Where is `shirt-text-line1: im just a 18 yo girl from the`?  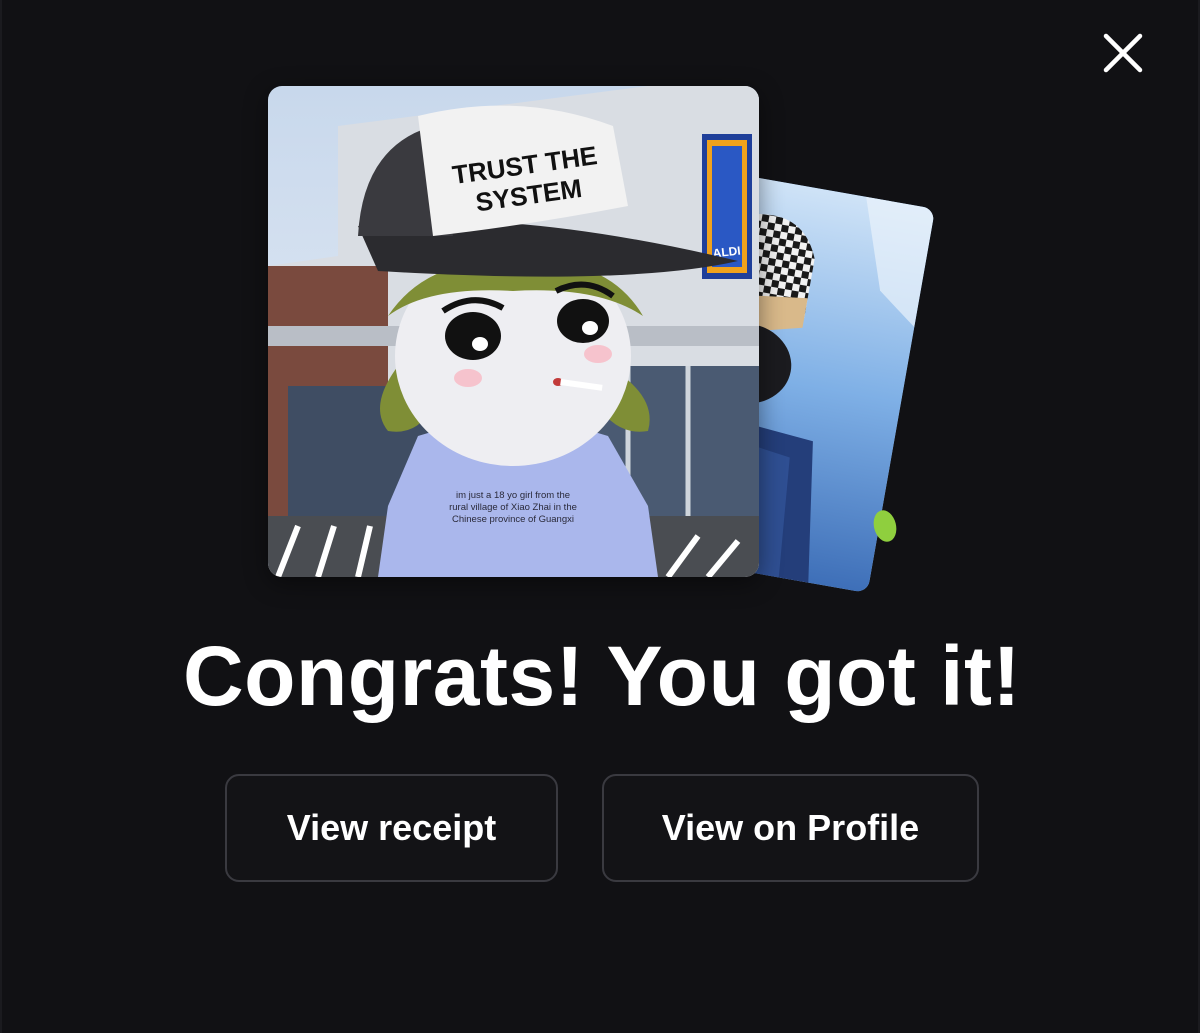
shirt-text-line1: im just a 18 yo girl from the is located at coordinates (513, 495).